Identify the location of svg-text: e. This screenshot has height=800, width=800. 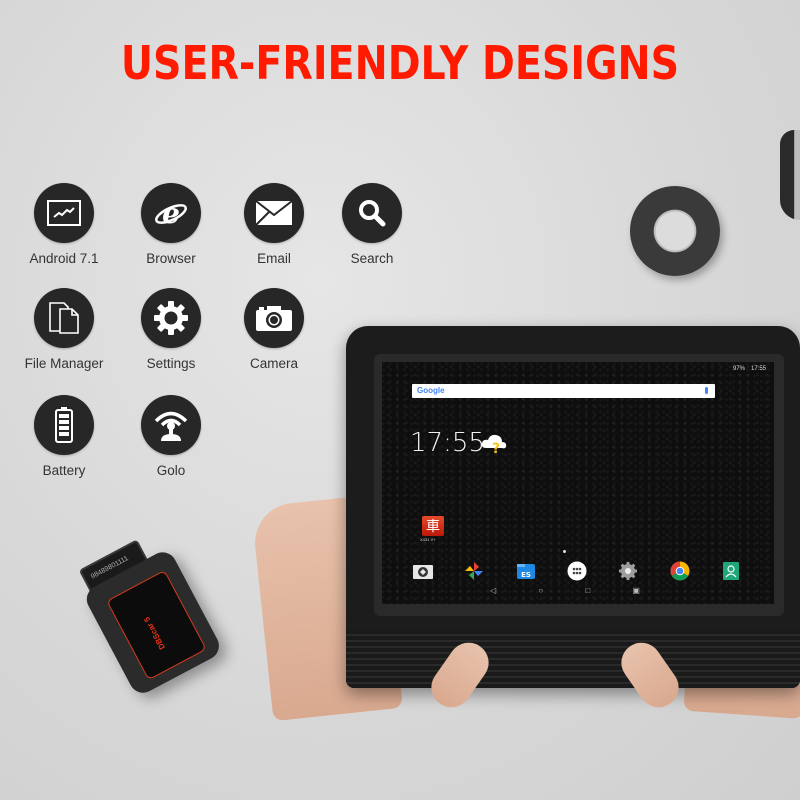
(171, 213).